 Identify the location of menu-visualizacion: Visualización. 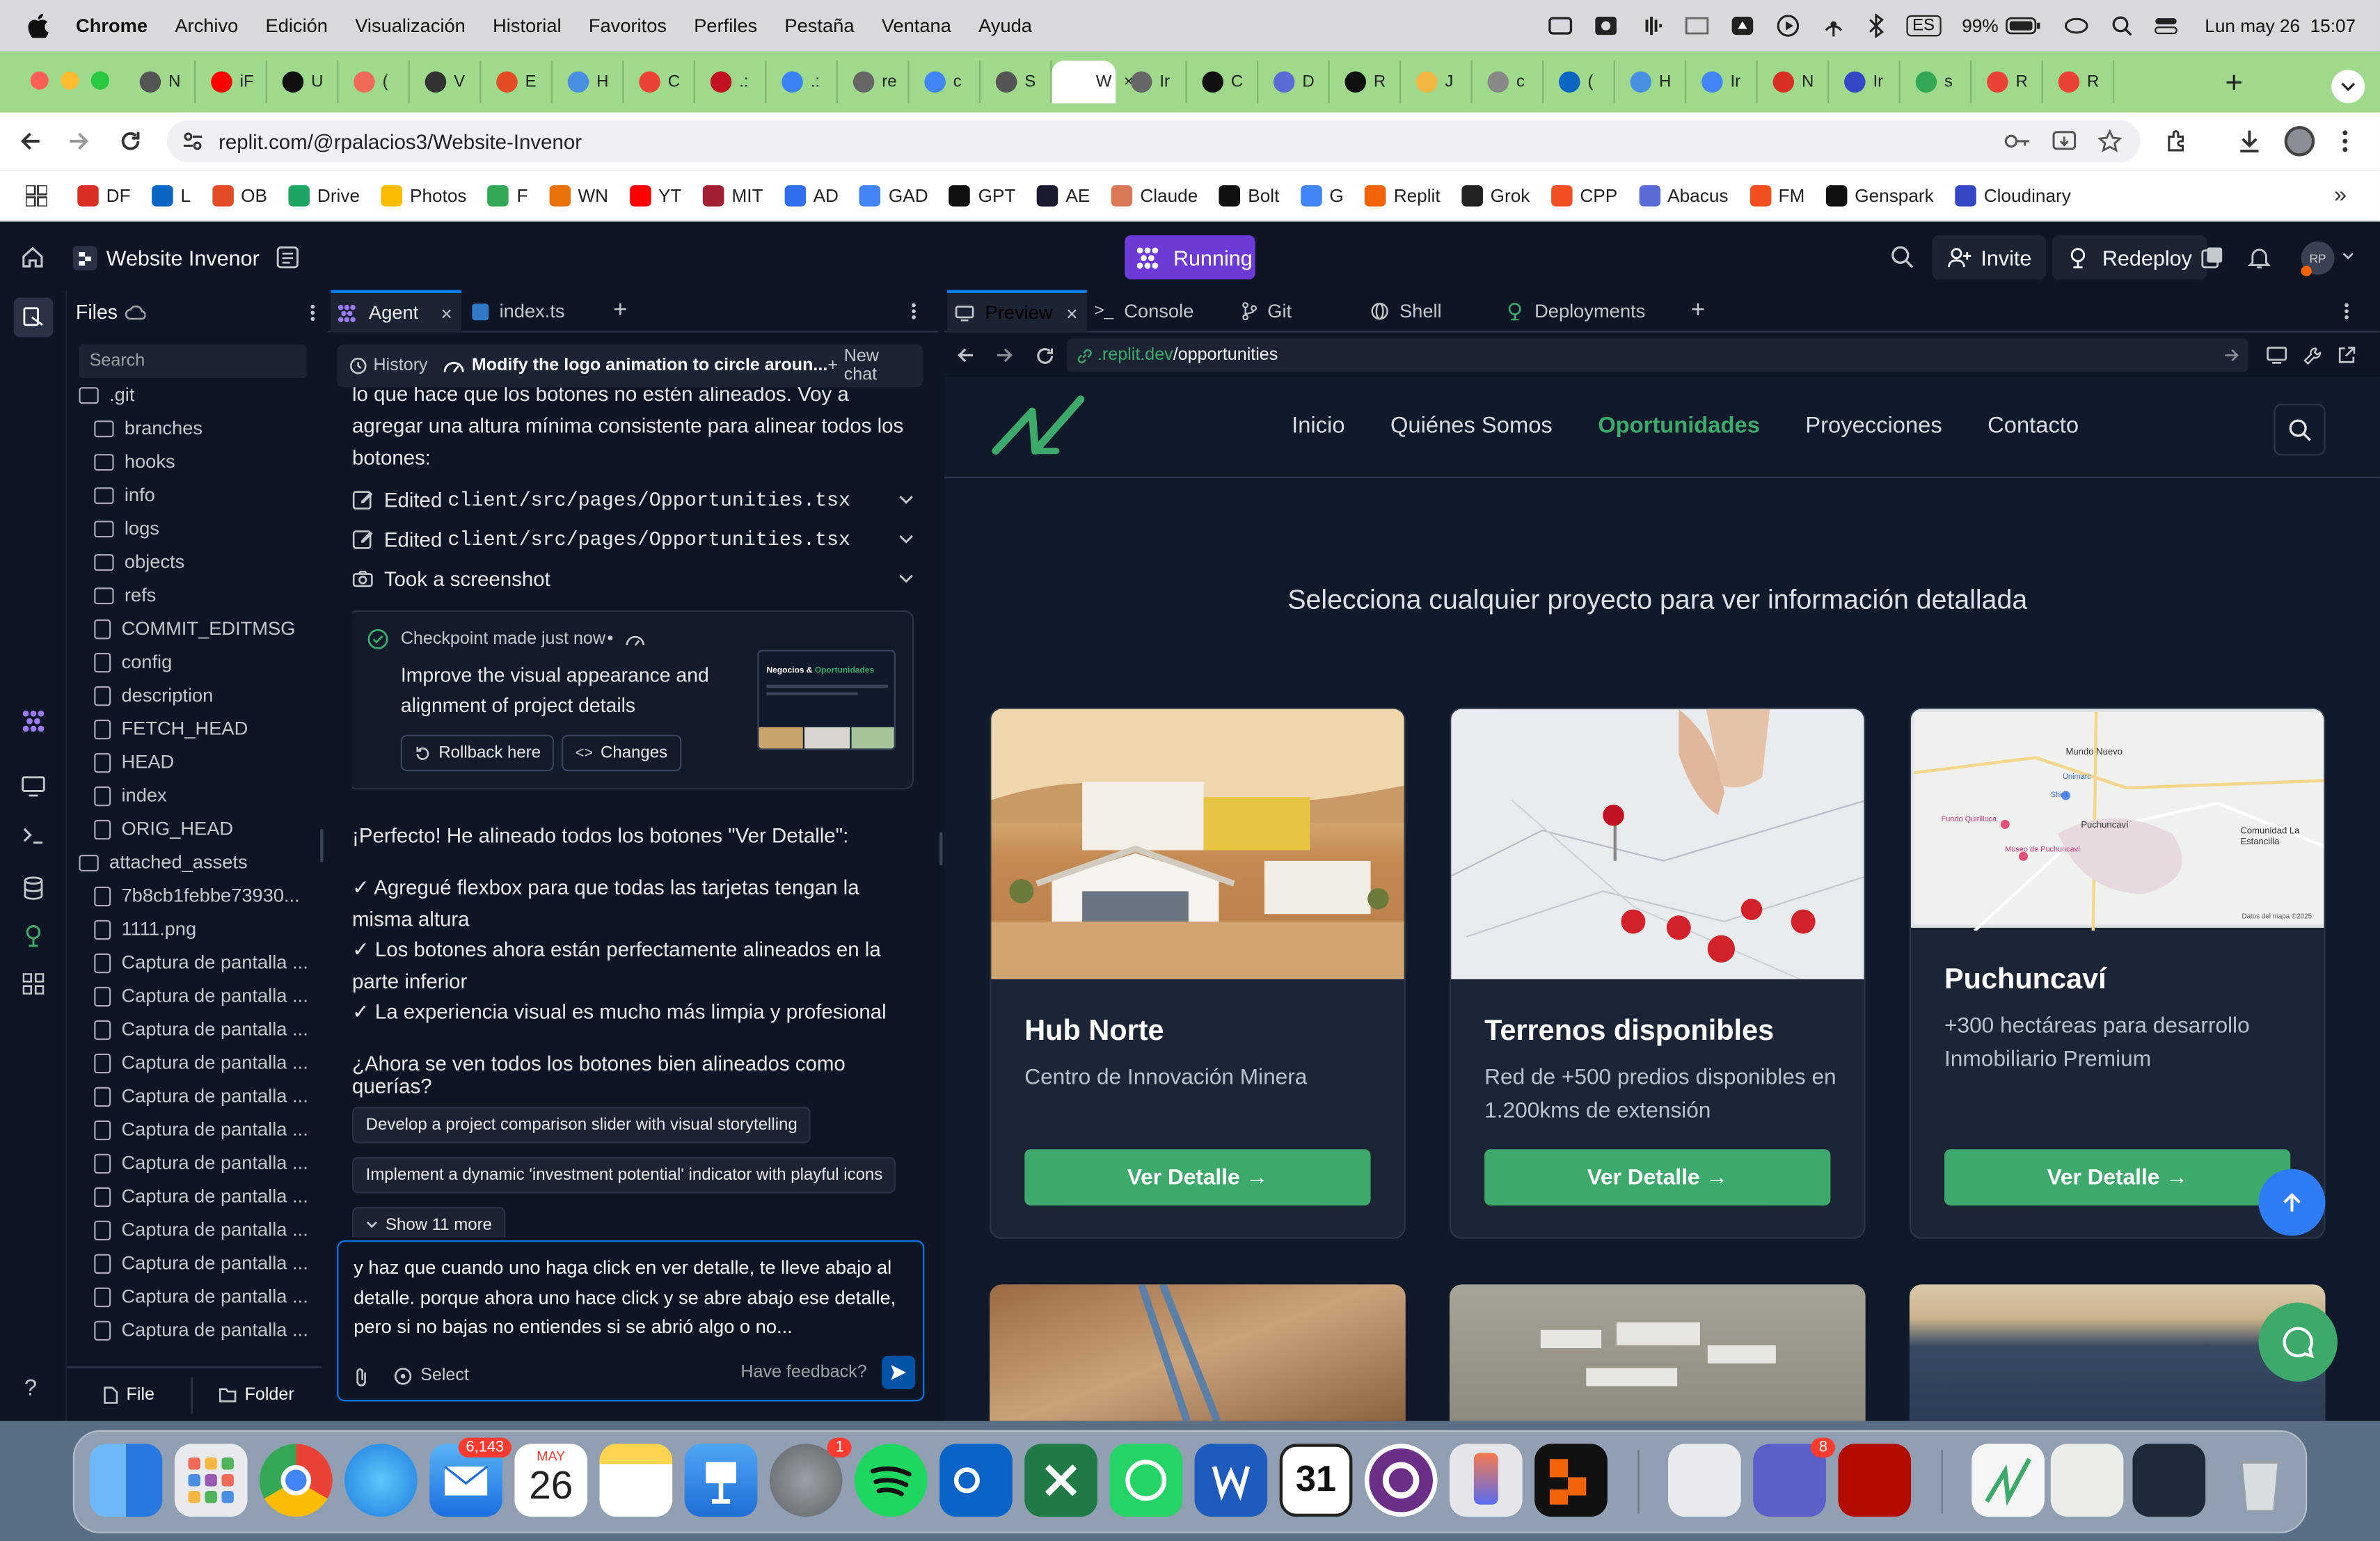
(410, 26).